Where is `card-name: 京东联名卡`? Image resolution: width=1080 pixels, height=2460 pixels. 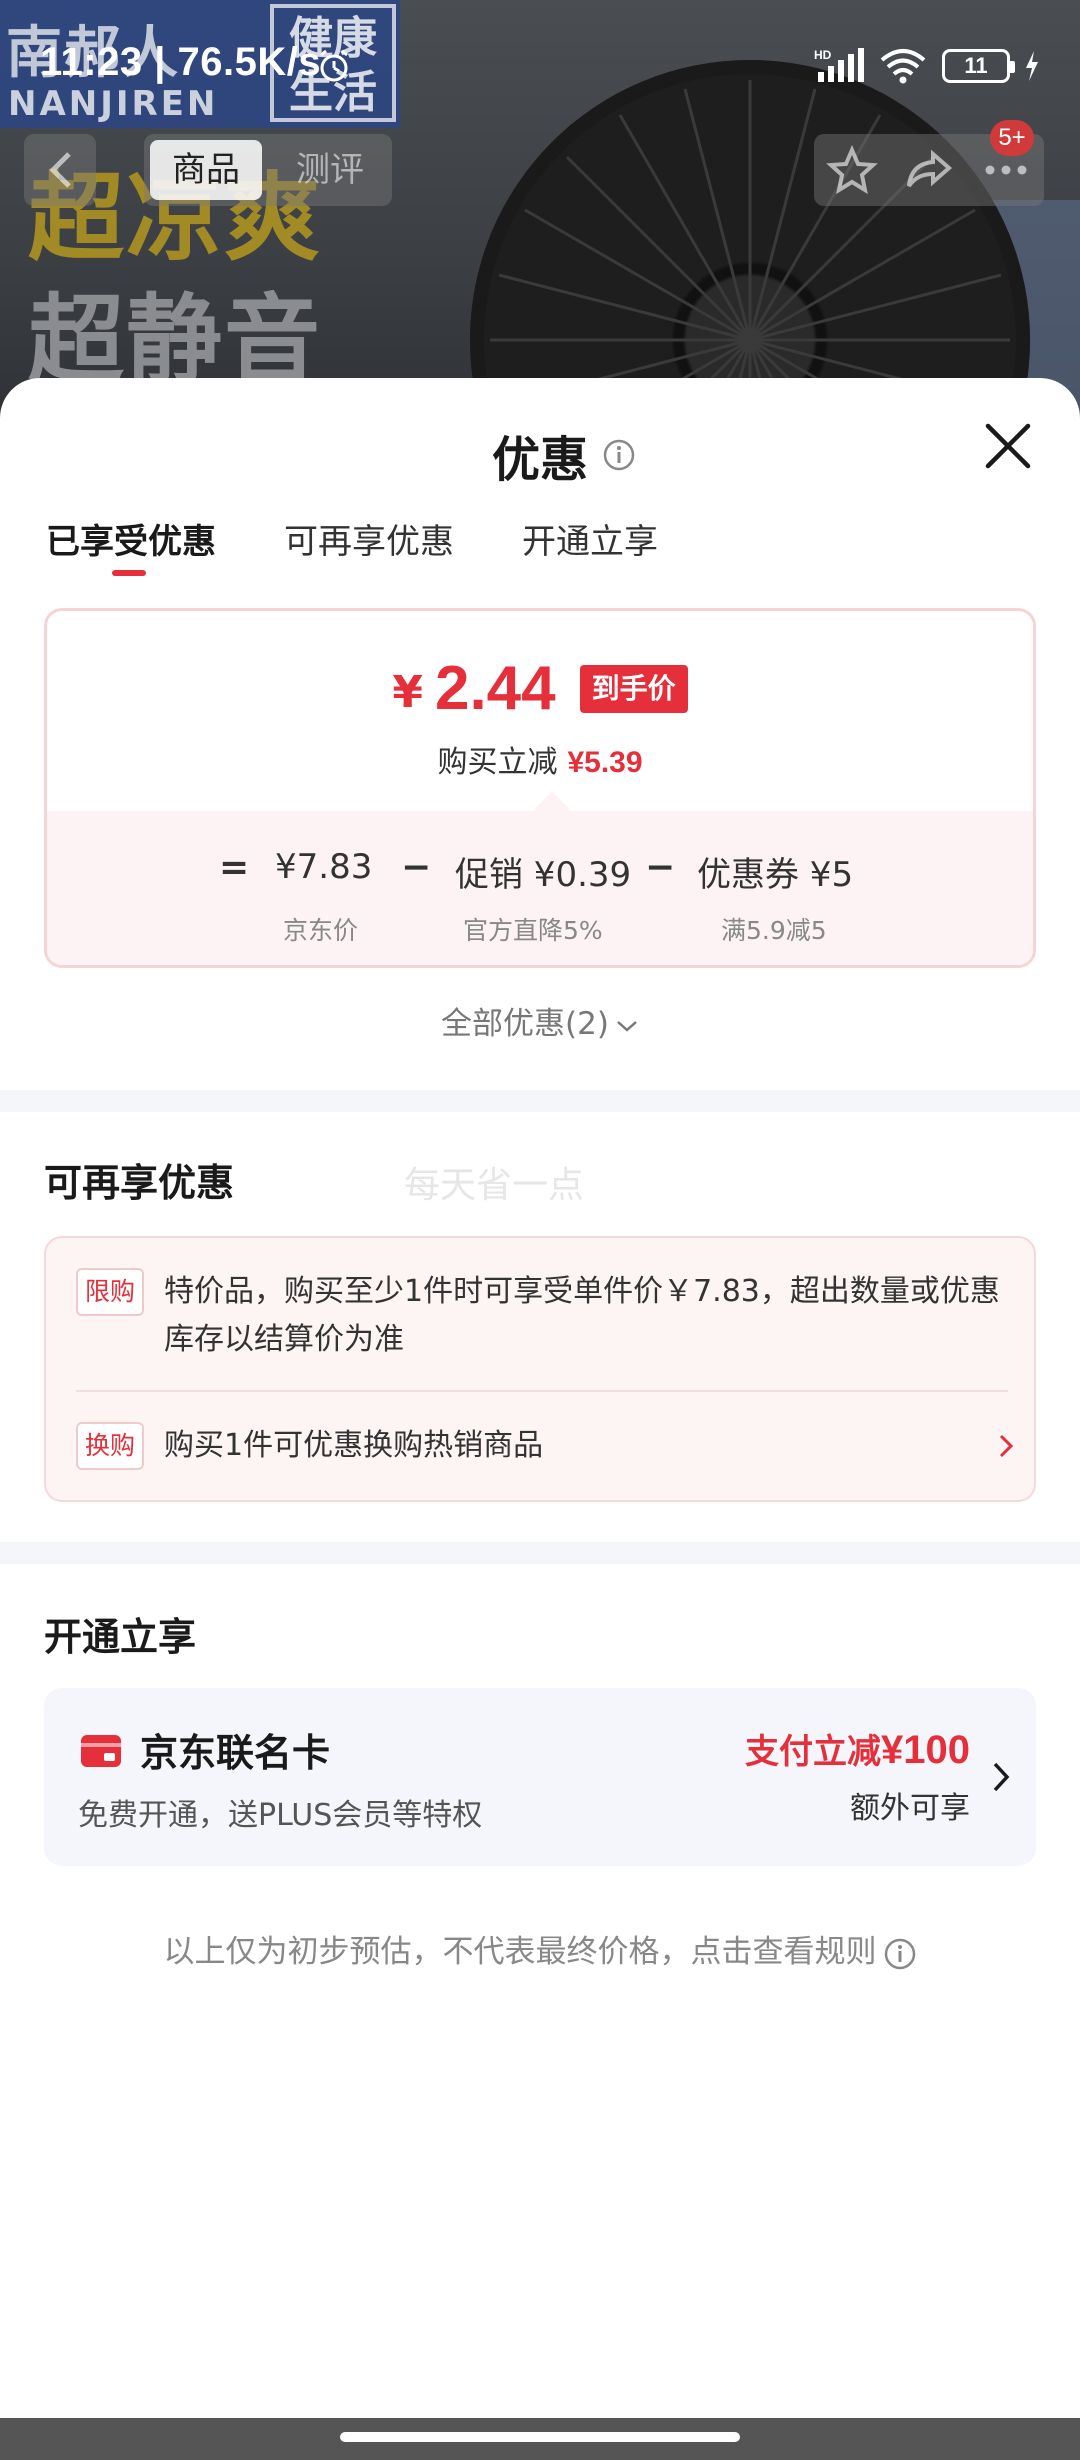 card-name: 京东联名卡 is located at coordinates (235, 1753).